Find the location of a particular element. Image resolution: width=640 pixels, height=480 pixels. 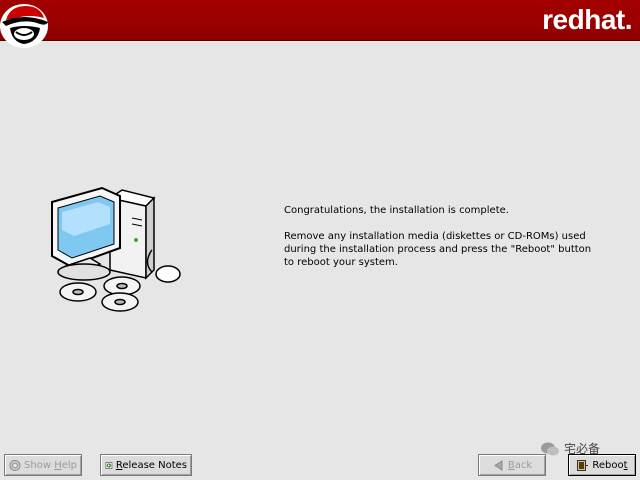

release-notes-icon is located at coordinates (109, 465).